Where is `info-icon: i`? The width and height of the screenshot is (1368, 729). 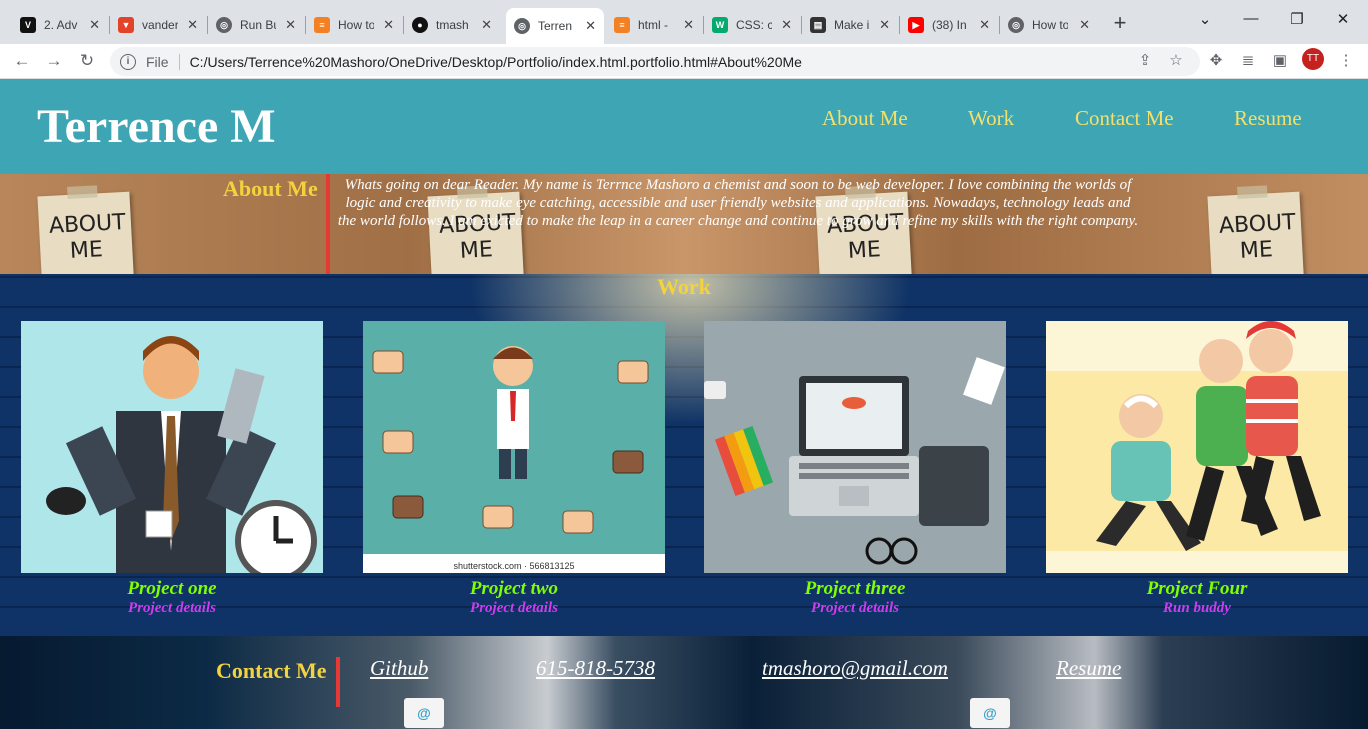
info-icon: i is located at coordinates (128, 61).